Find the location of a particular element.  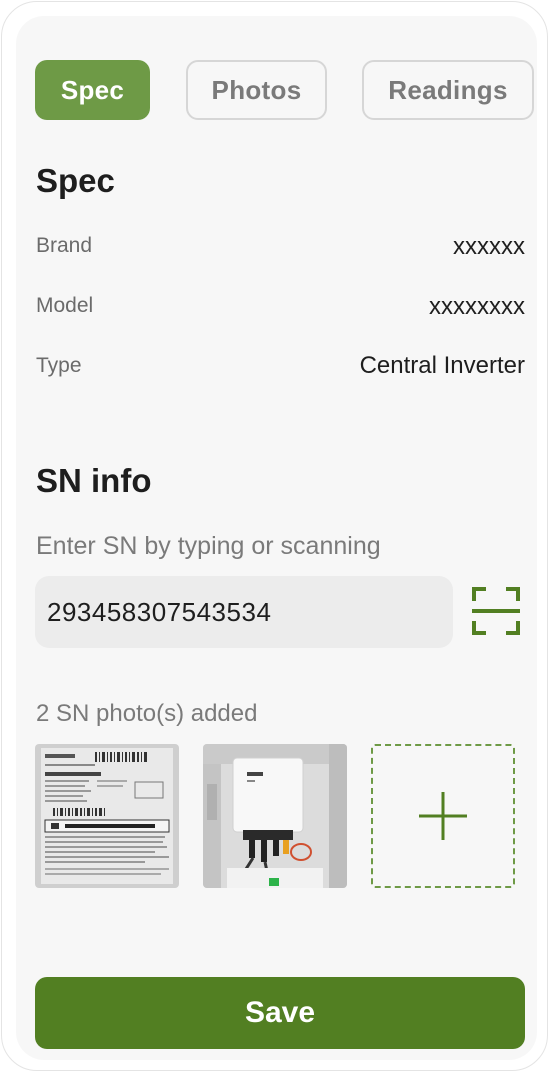

sn-photo-1-image is located at coordinates (107, 816).